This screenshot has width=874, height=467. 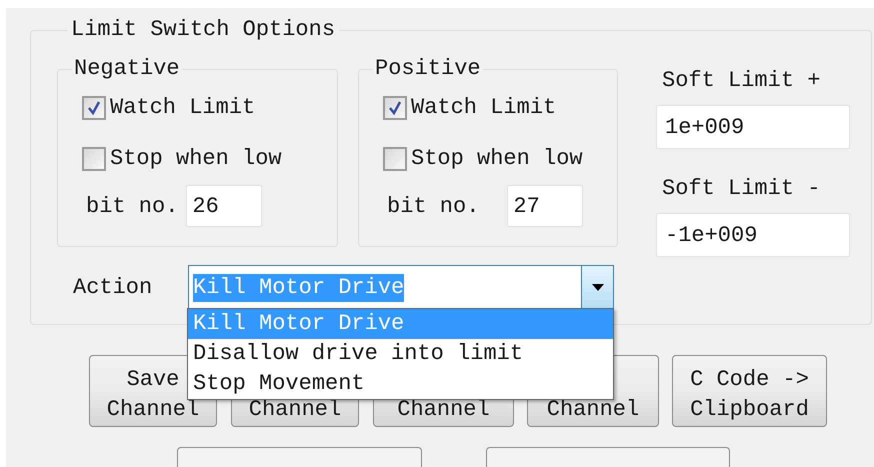 I want to click on soft-limit-field: 1e+009, so click(x=753, y=127).